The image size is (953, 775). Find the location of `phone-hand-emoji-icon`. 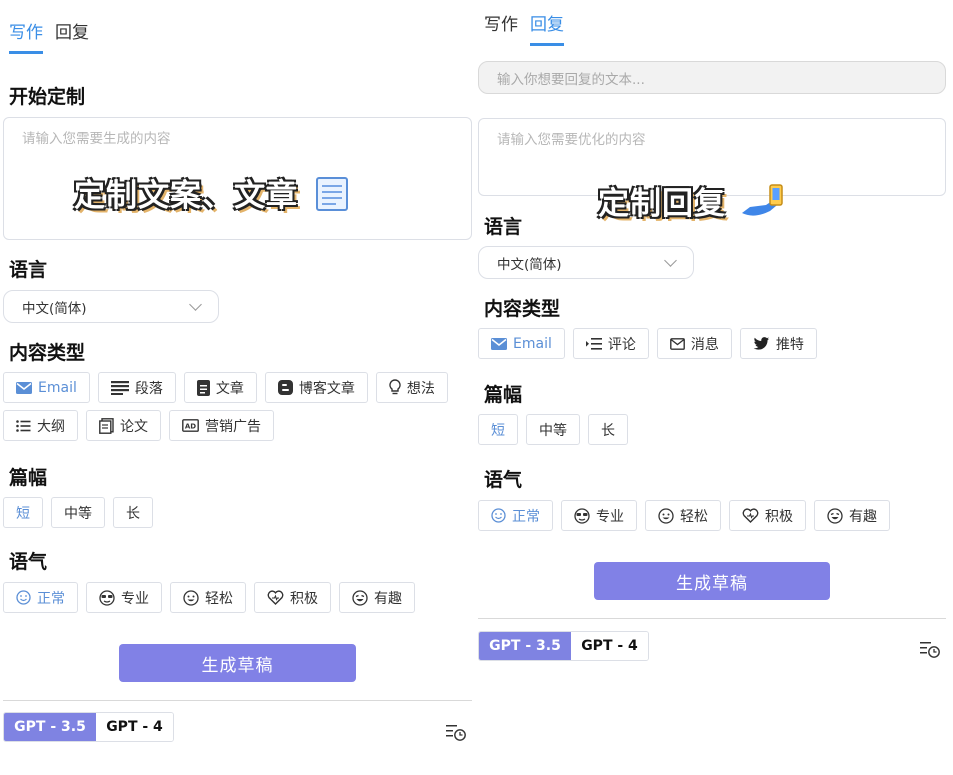

phone-hand-emoji-icon is located at coordinates (763, 206).